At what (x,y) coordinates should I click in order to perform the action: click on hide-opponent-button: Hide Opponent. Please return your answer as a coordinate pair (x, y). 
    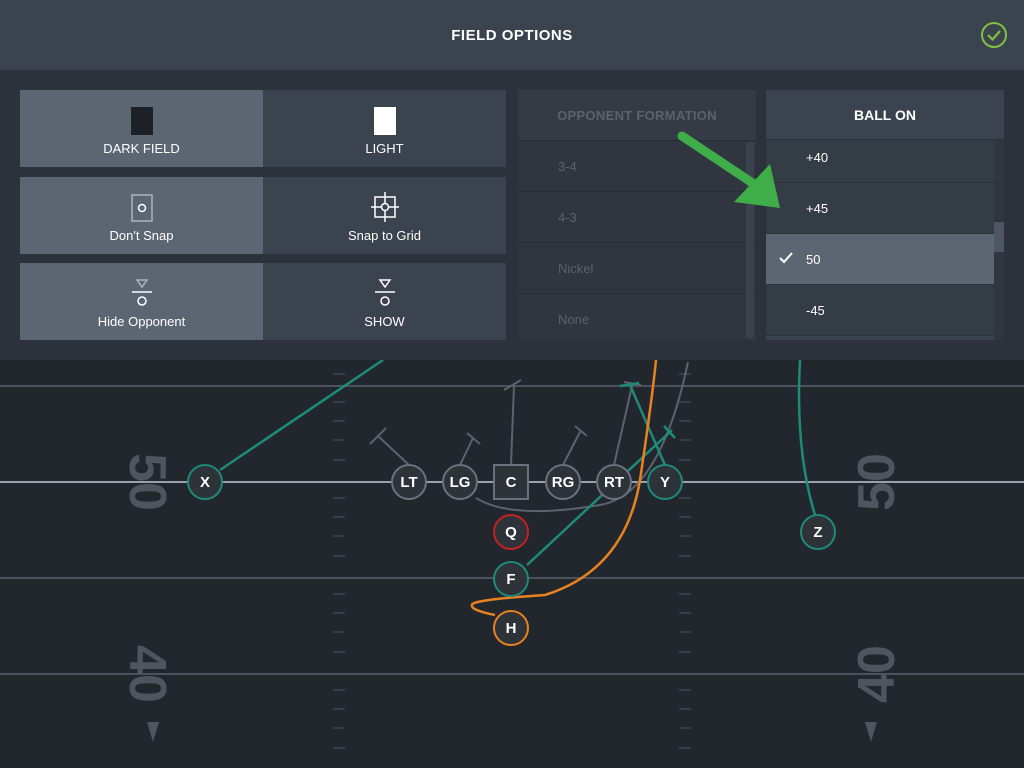
    Looking at the image, I should click on (141, 301).